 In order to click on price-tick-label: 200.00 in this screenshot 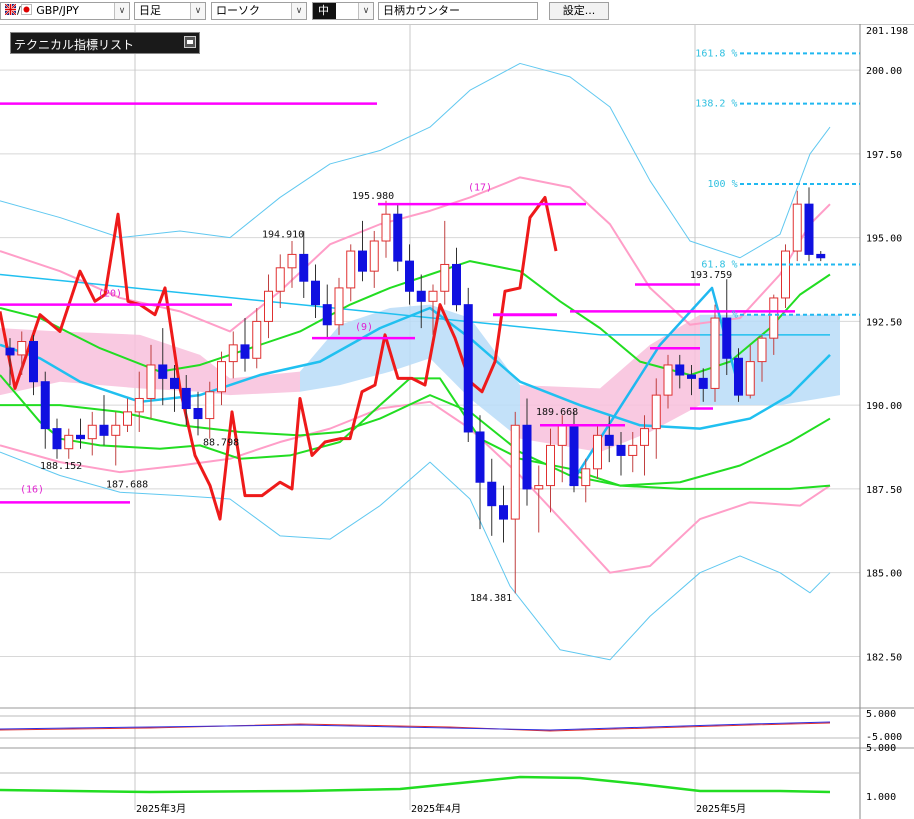, I will do `click(884, 71)`.